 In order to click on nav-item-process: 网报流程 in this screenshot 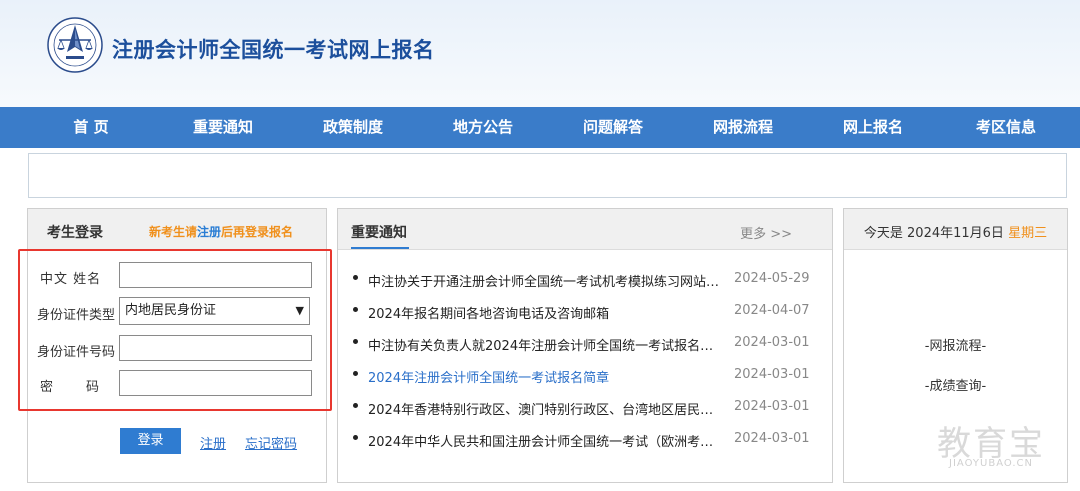, I will do `click(743, 127)`.